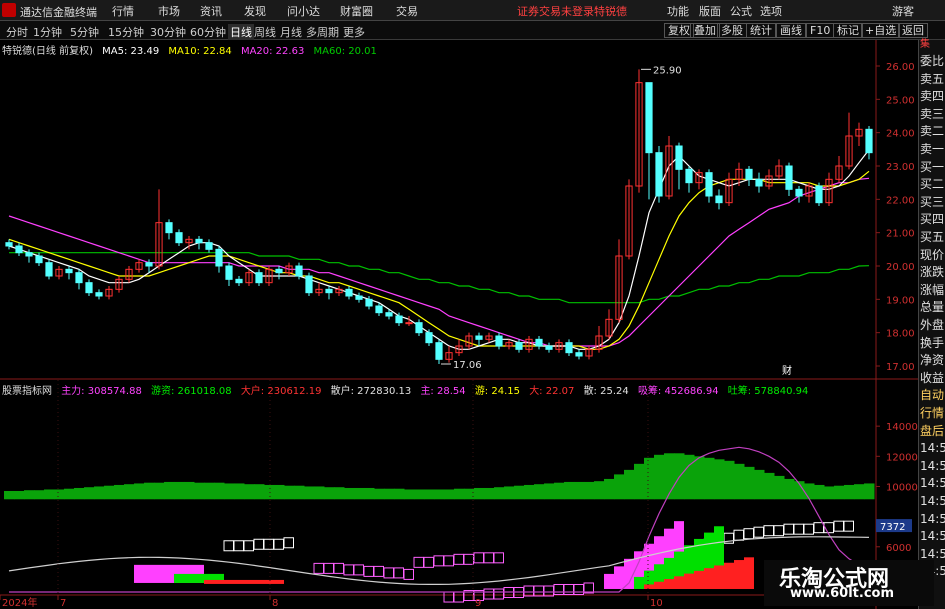  What do you see at coordinates (820, 30) in the screenshot?
I see `f10-button: F10` at bounding box center [820, 30].